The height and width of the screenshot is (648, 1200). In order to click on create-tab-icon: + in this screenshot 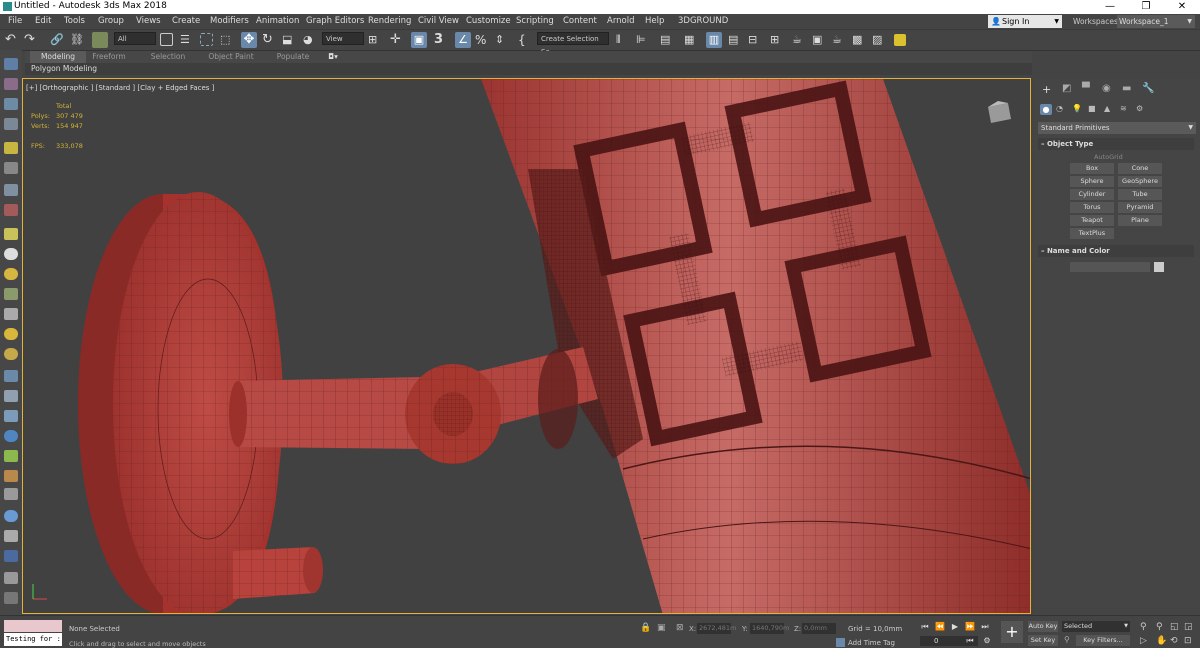, I will do `click(1046, 89)`.